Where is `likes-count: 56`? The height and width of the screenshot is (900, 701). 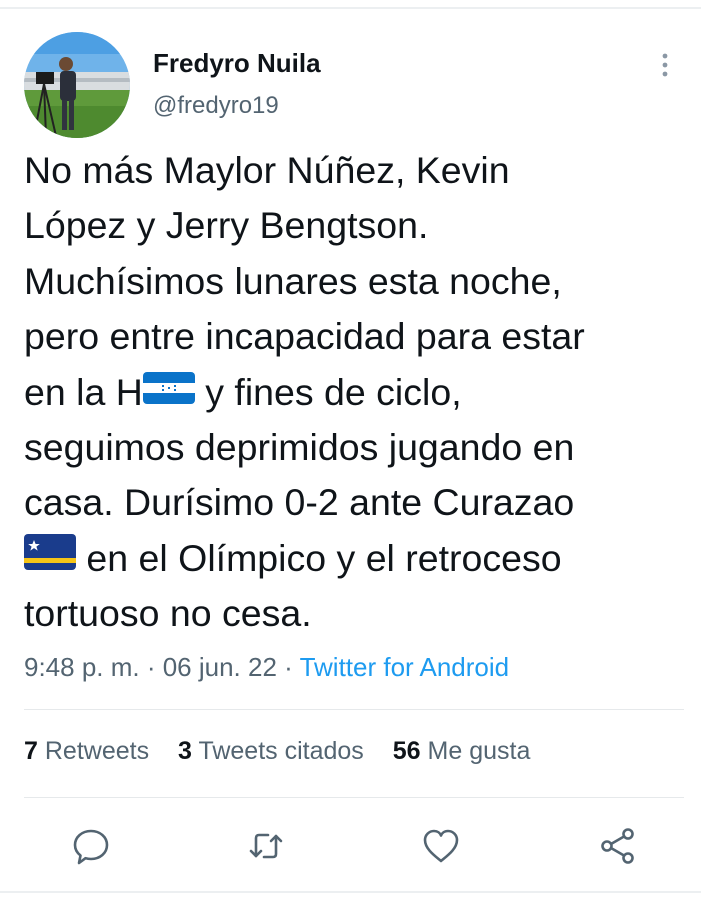 likes-count: 56 is located at coordinates (406, 751).